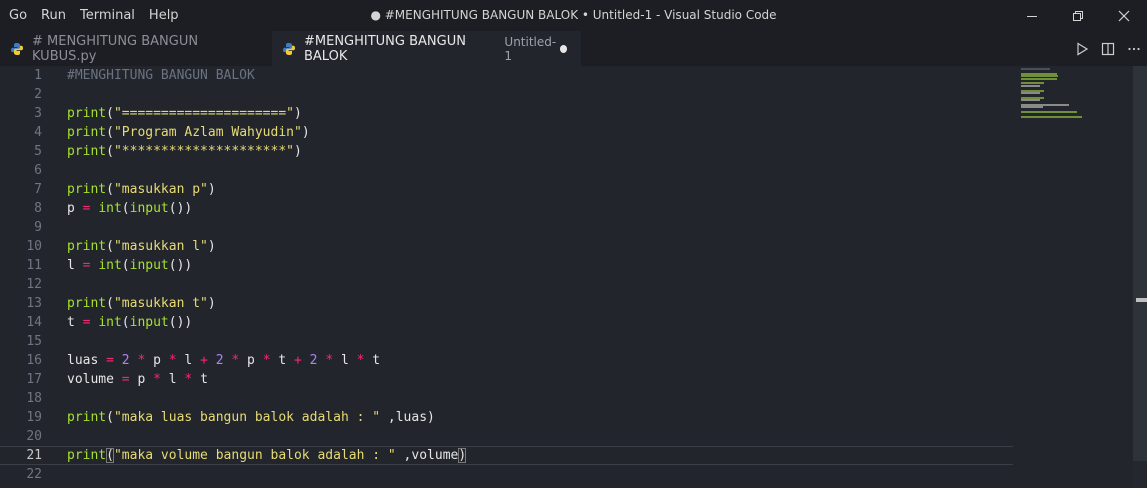  I want to click on code-line: print("masukkan l"), so click(540, 246).